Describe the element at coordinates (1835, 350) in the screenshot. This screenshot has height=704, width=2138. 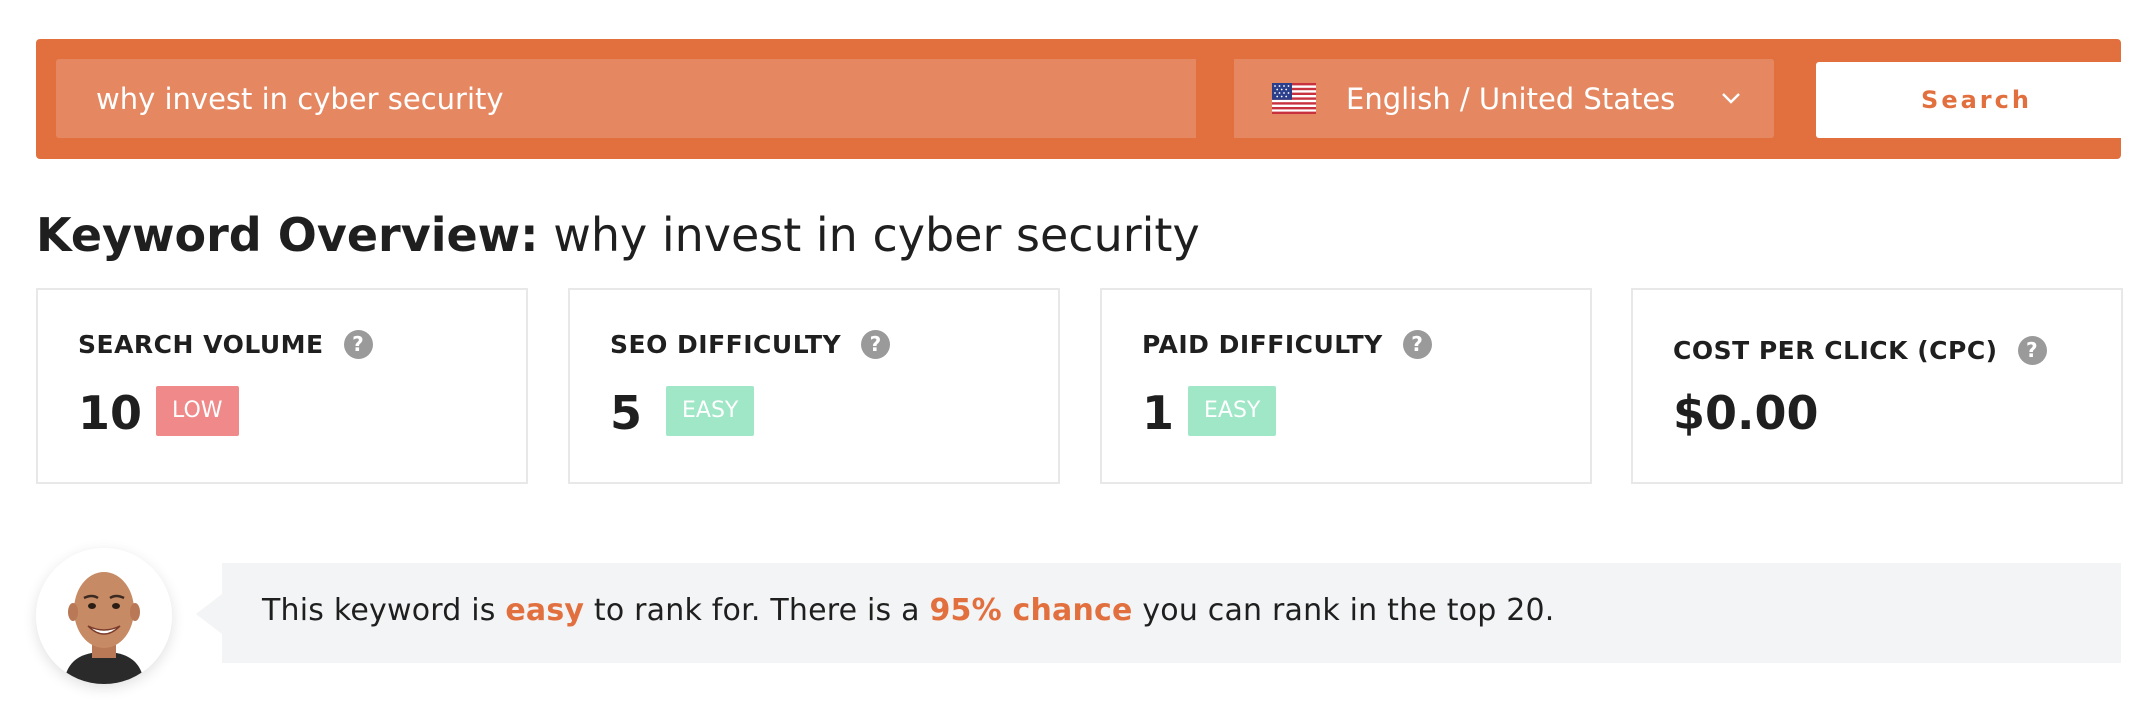
I see `cpc-label: COST PER CLICK (CPC)` at that location.